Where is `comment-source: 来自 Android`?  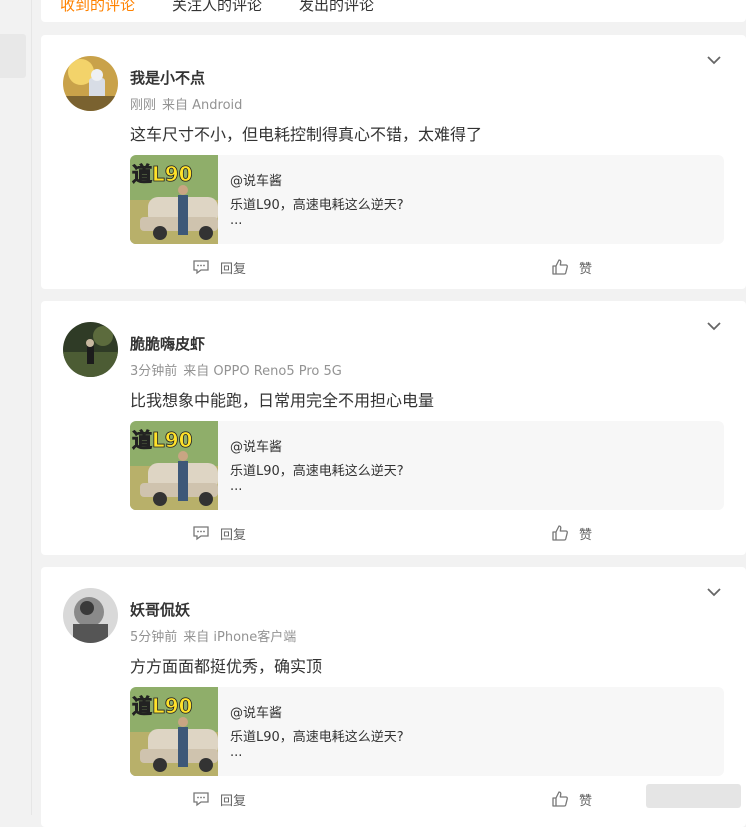 comment-source: 来自 Android is located at coordinates (202, 105).